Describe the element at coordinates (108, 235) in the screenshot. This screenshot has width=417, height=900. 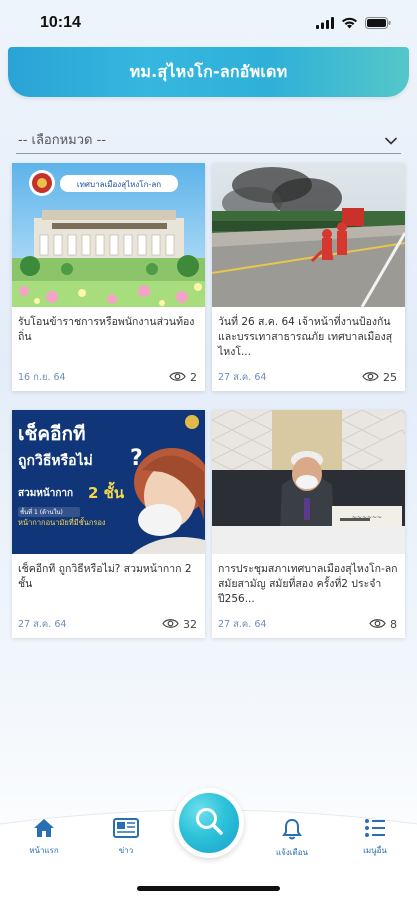
I see `news-card-image: เทศบาลเมืองสุไหงโก-ลก` at that location.